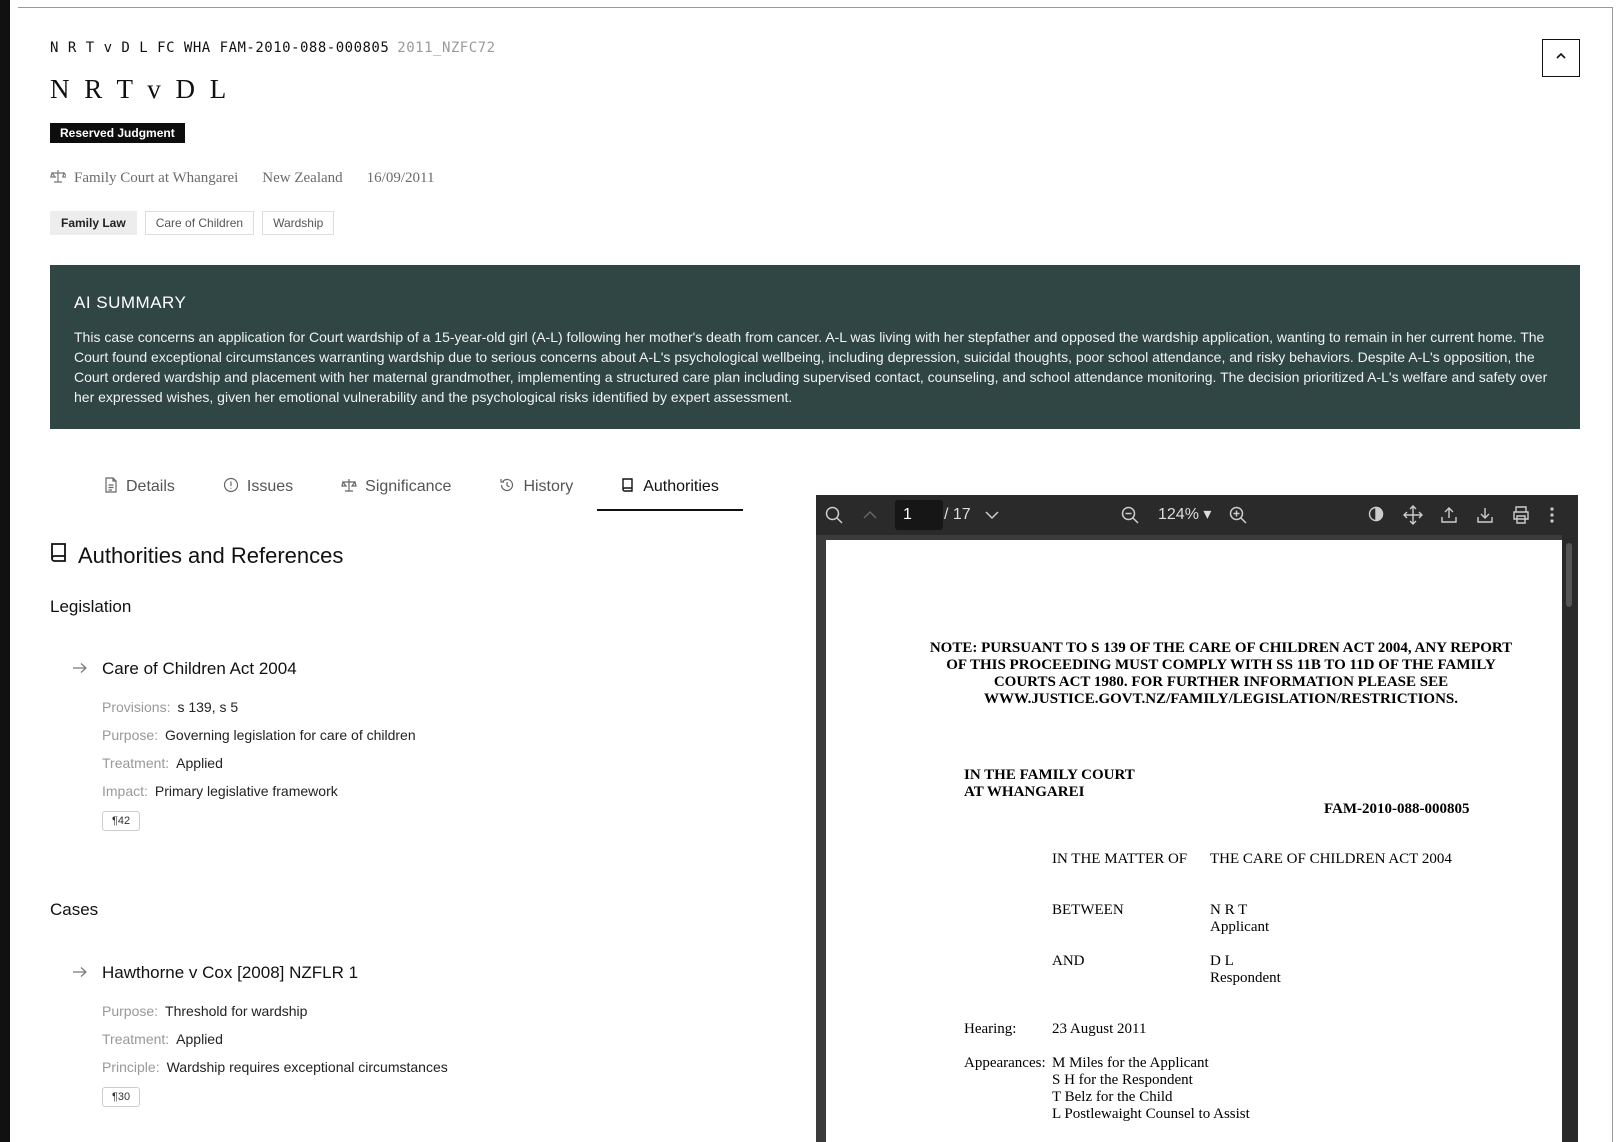 The height and width of the screenshot is (1142, 1620). I want to click on info-circle-icon, so click(231, 487).